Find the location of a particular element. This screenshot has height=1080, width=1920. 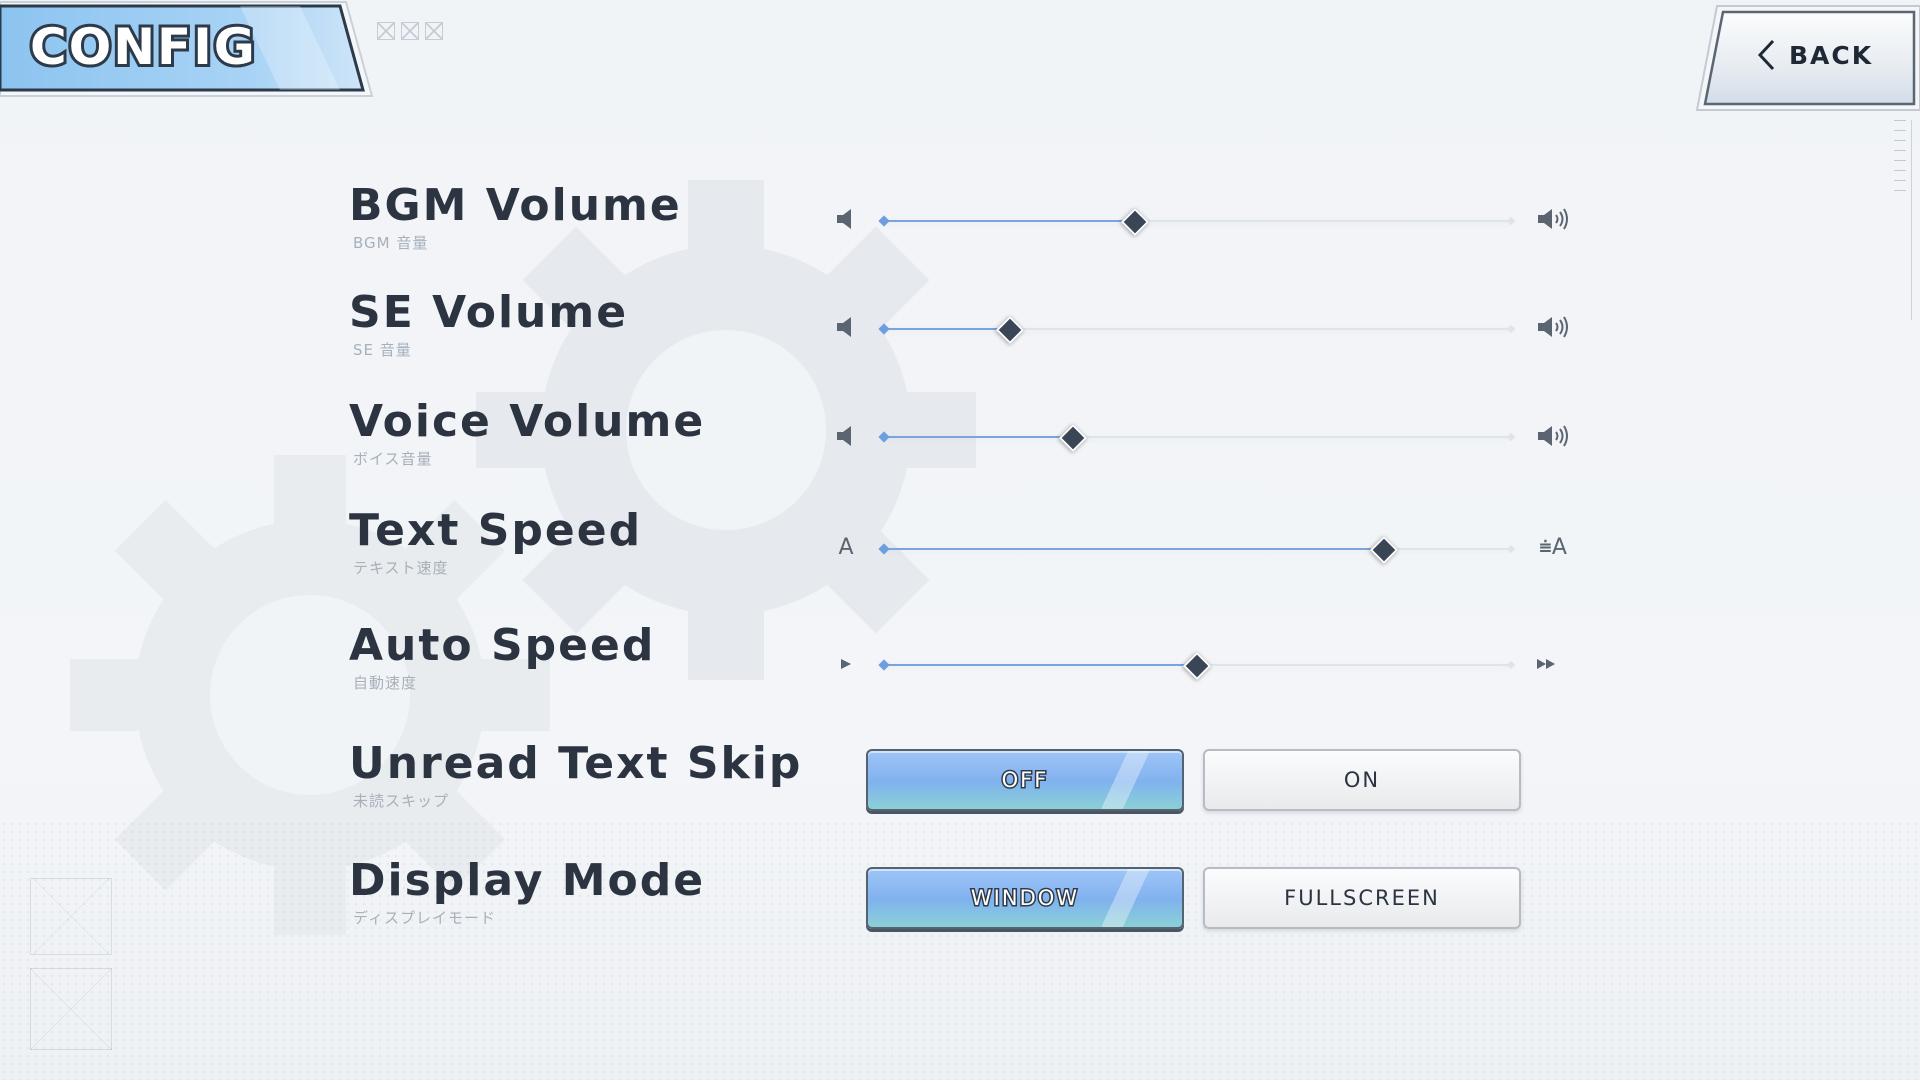

back-button-content: BACK is located at coordinates (1814, 55).